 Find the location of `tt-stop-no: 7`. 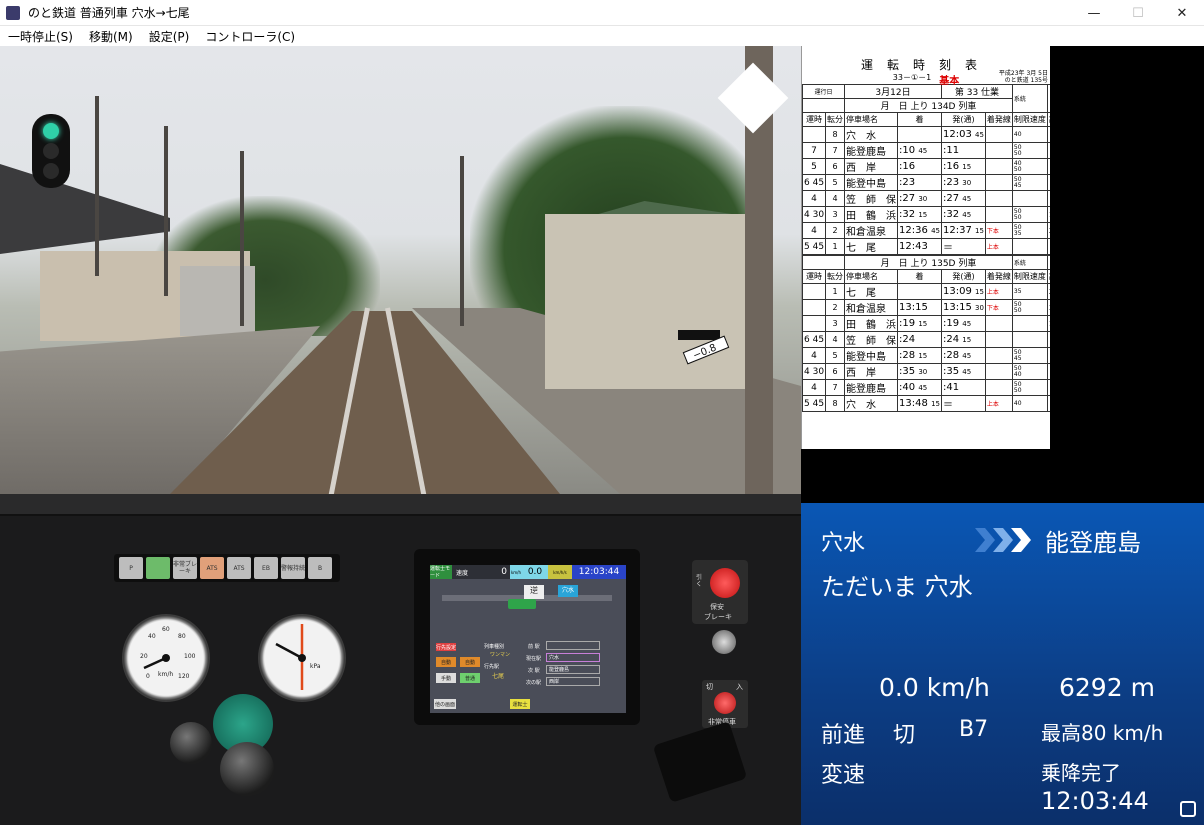

tt-stop-no: 7 is located at coordinates (835, 150).